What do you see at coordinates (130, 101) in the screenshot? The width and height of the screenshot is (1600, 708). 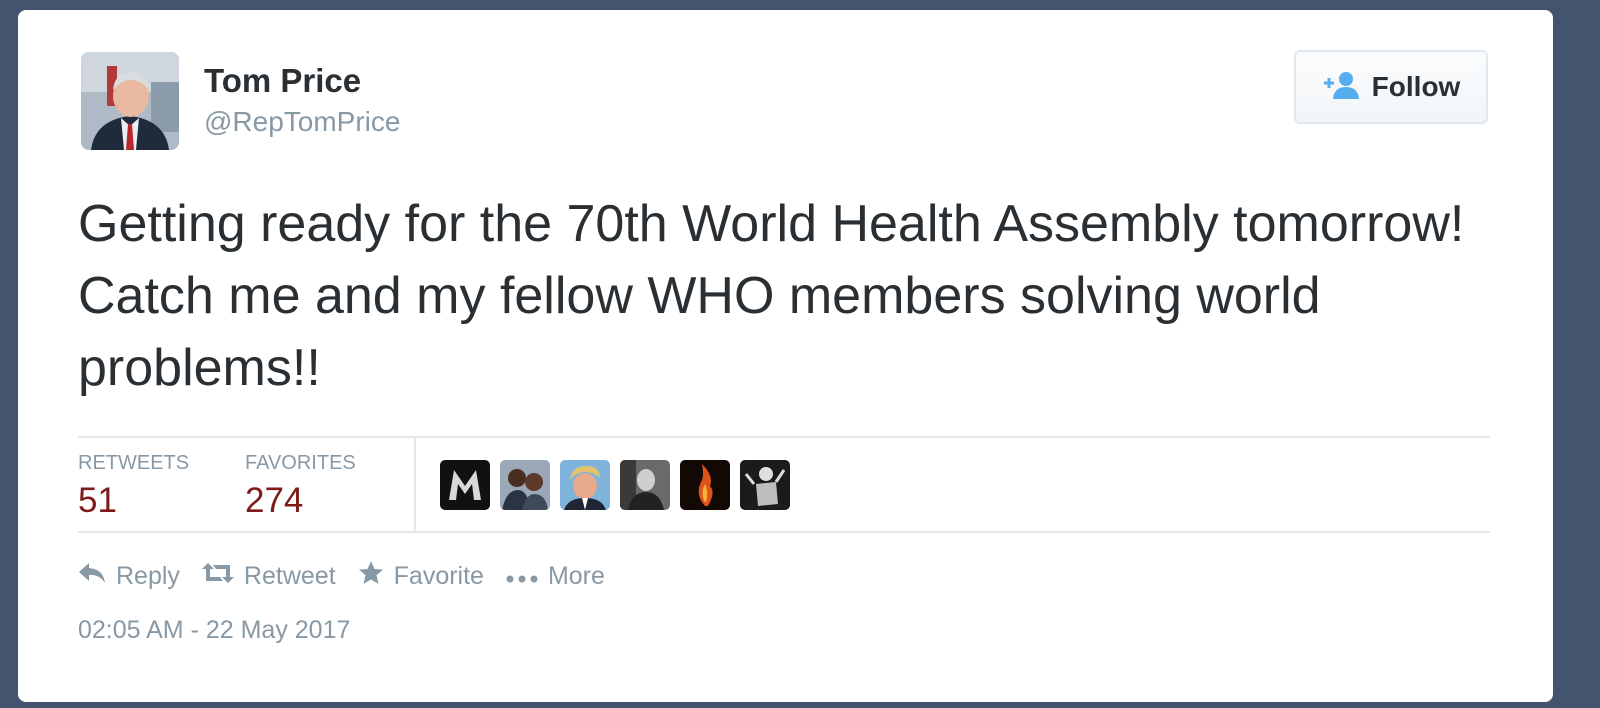 I see `profile-avatar` at bounding box center [130, 101].